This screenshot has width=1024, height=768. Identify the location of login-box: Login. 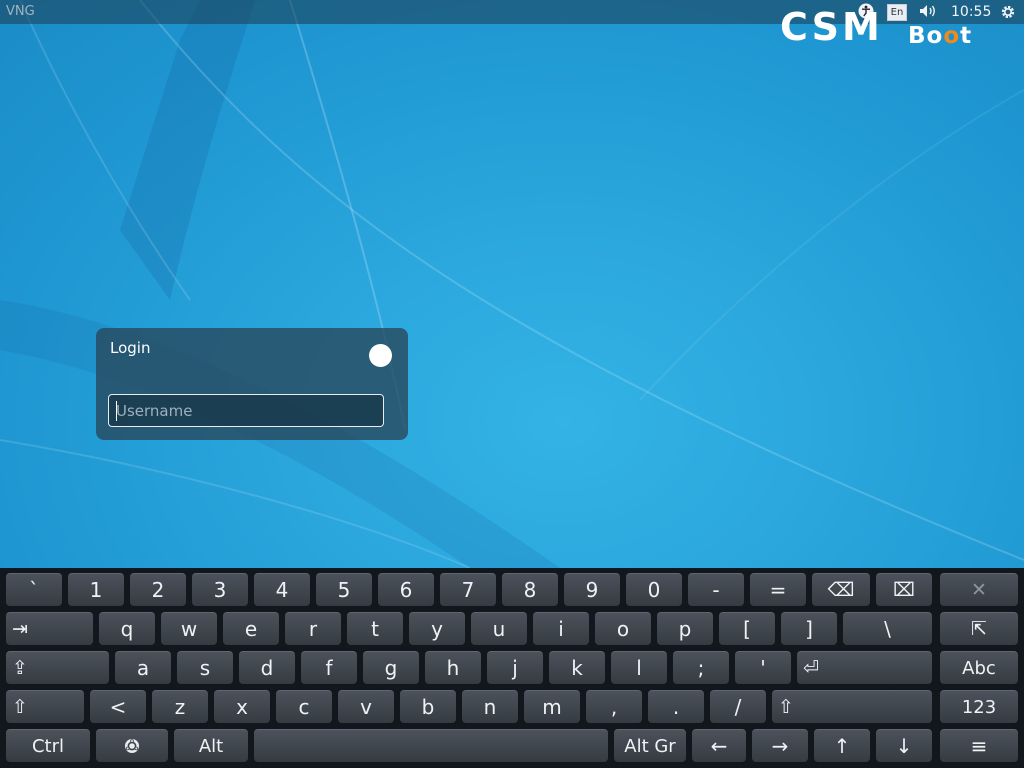
(252, 384).